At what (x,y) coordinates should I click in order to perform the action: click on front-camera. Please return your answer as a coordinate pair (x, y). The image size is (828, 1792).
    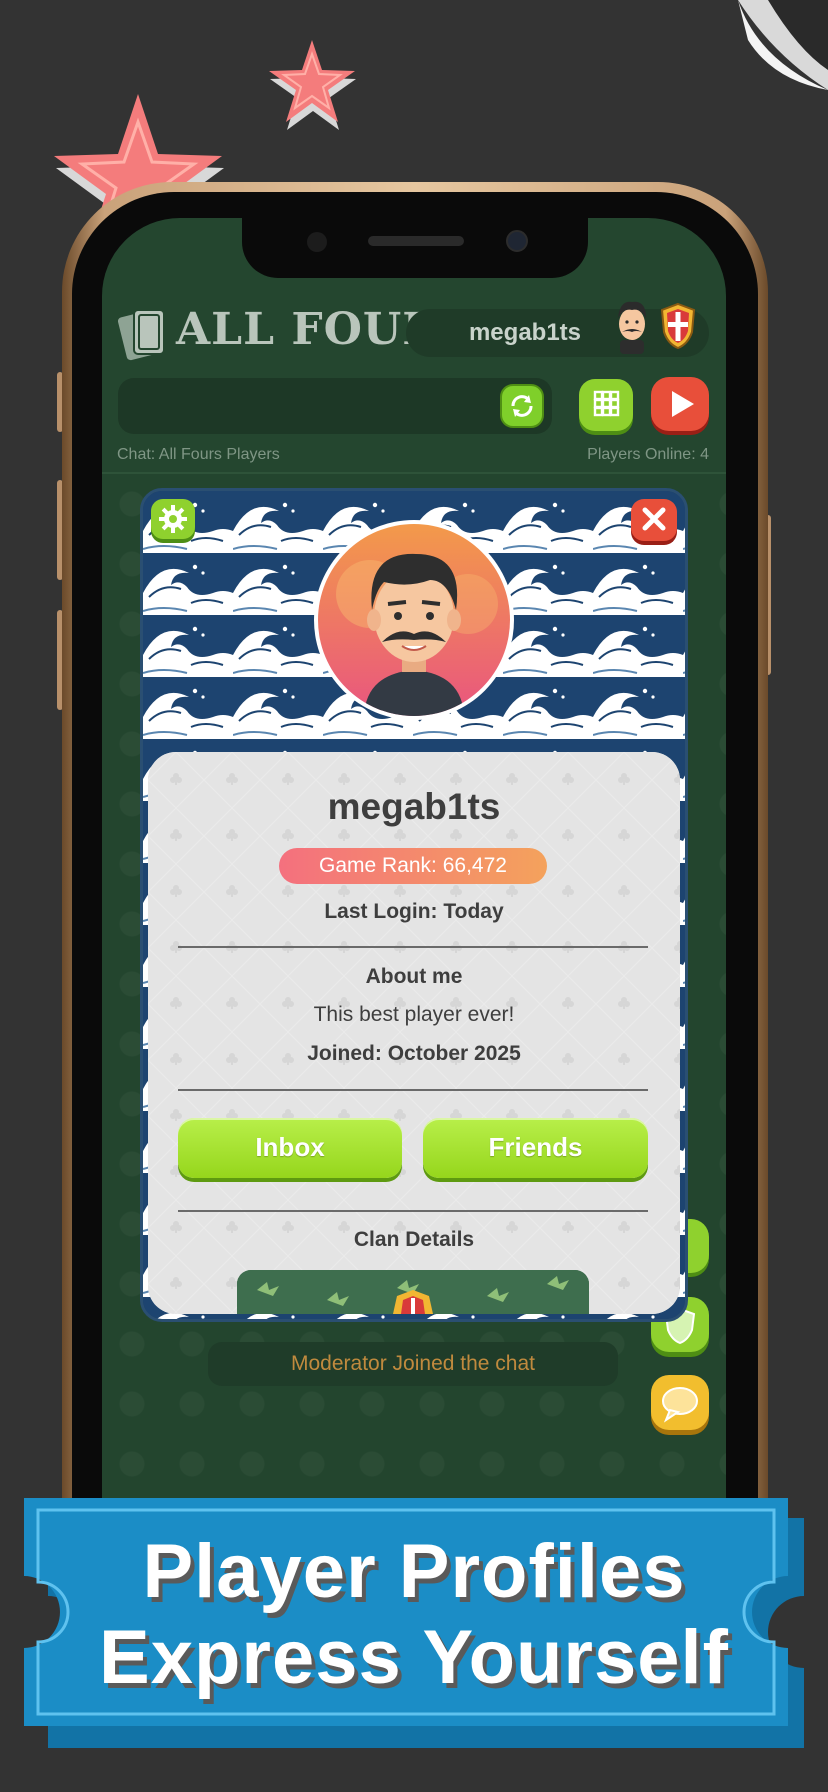
    Looking at the image, I should click on (517, 241).